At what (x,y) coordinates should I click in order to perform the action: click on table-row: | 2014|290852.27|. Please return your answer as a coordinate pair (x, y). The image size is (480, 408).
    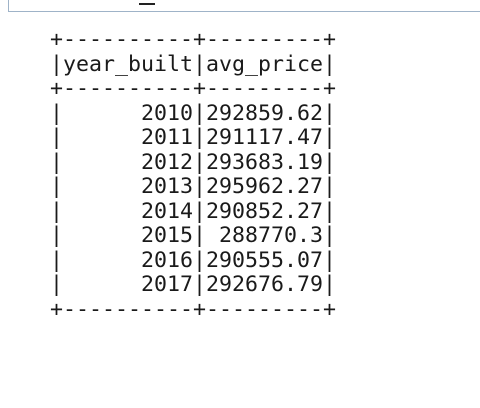
    Looking at the image, I should click on (193, 211).